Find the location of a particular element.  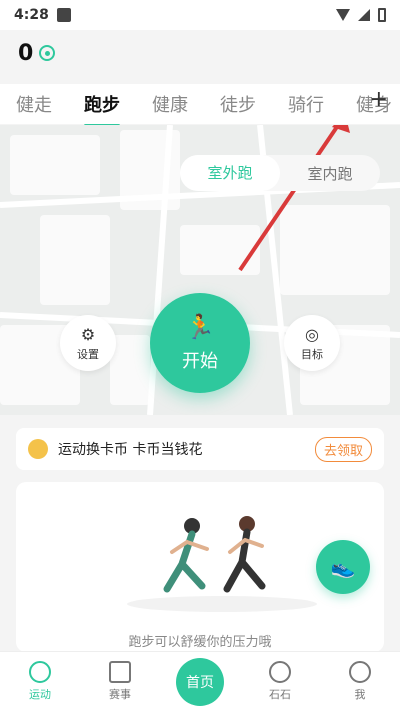

tab-cycle: 骑行 is located at coordinates (306, 104).